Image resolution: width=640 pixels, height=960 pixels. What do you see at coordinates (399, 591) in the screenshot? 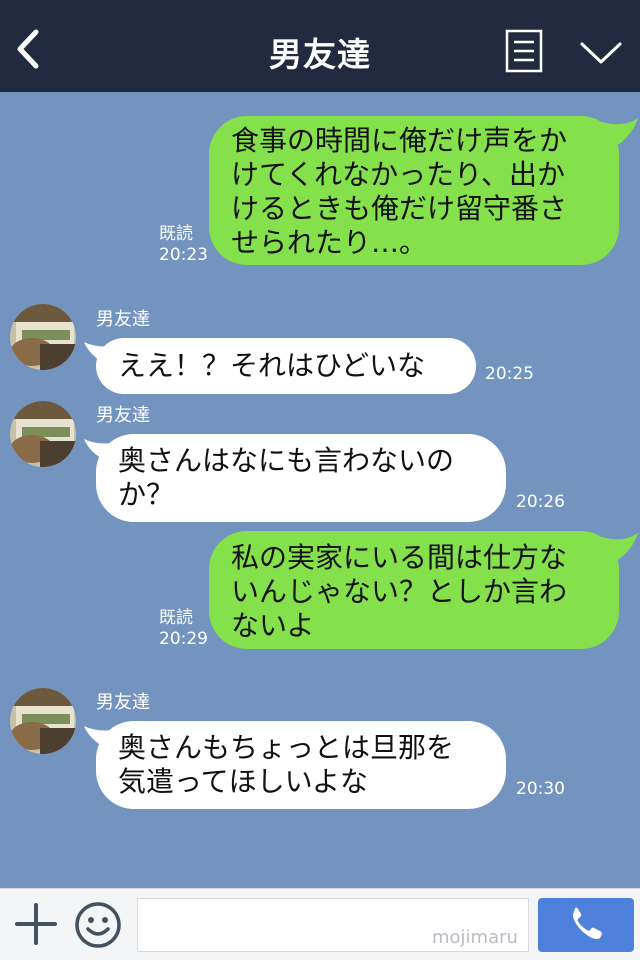
I see `message-line: いんじゃない？としか言わ` at bounding box center [399, 591].